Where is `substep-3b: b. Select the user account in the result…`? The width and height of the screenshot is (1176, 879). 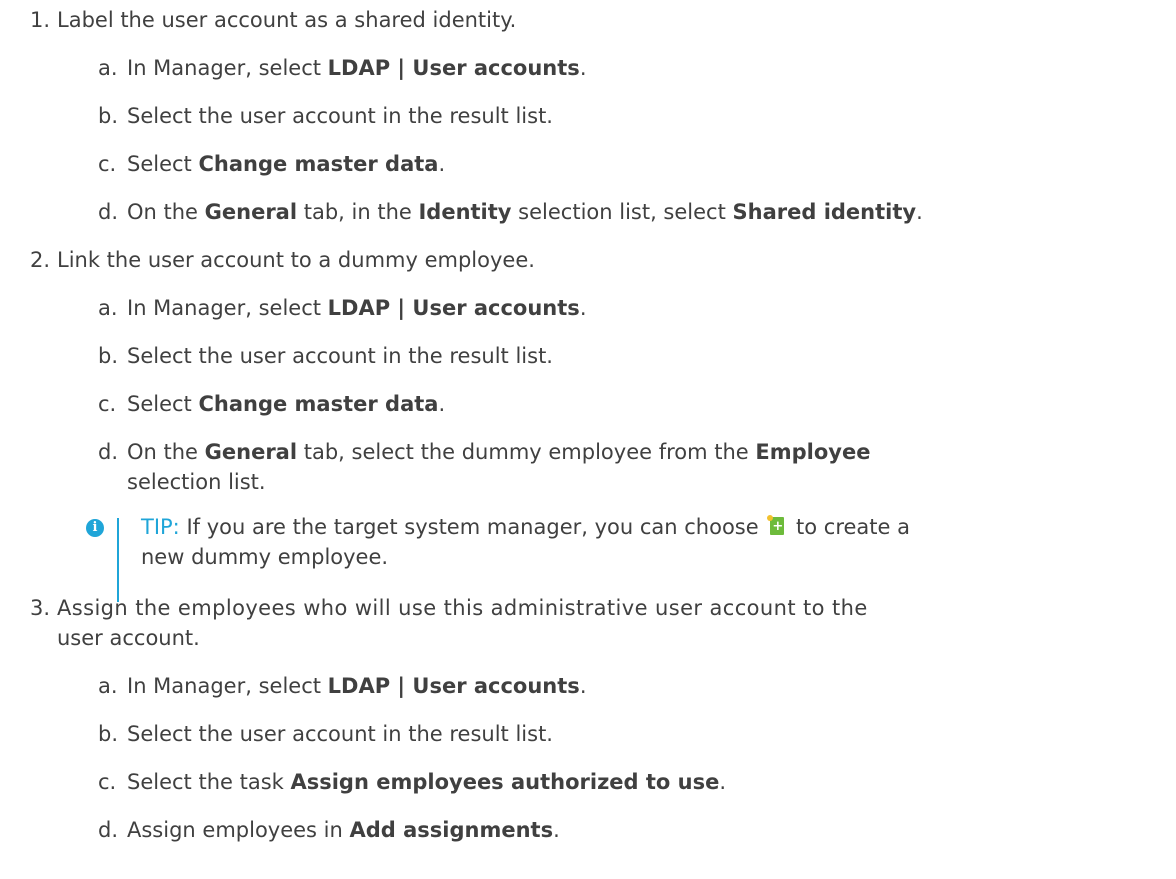 substep-3b: b. Select the user account in the result… is located at coordinates (588, 734).